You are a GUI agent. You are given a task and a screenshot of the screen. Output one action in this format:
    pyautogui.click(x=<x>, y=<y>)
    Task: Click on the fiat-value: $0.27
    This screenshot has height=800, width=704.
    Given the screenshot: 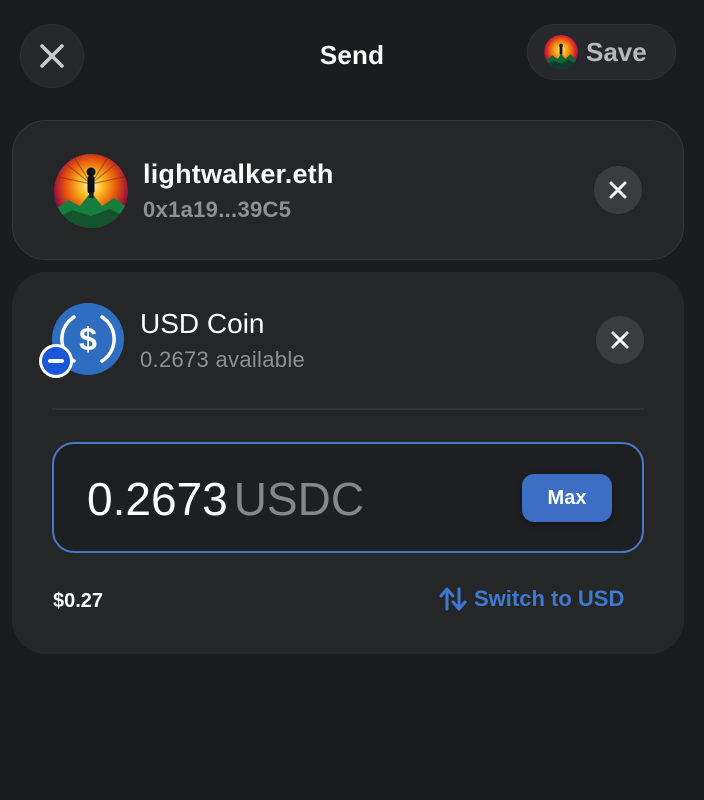 What is the action you would take?
    pyautogui.click(x=78, y=601)
    